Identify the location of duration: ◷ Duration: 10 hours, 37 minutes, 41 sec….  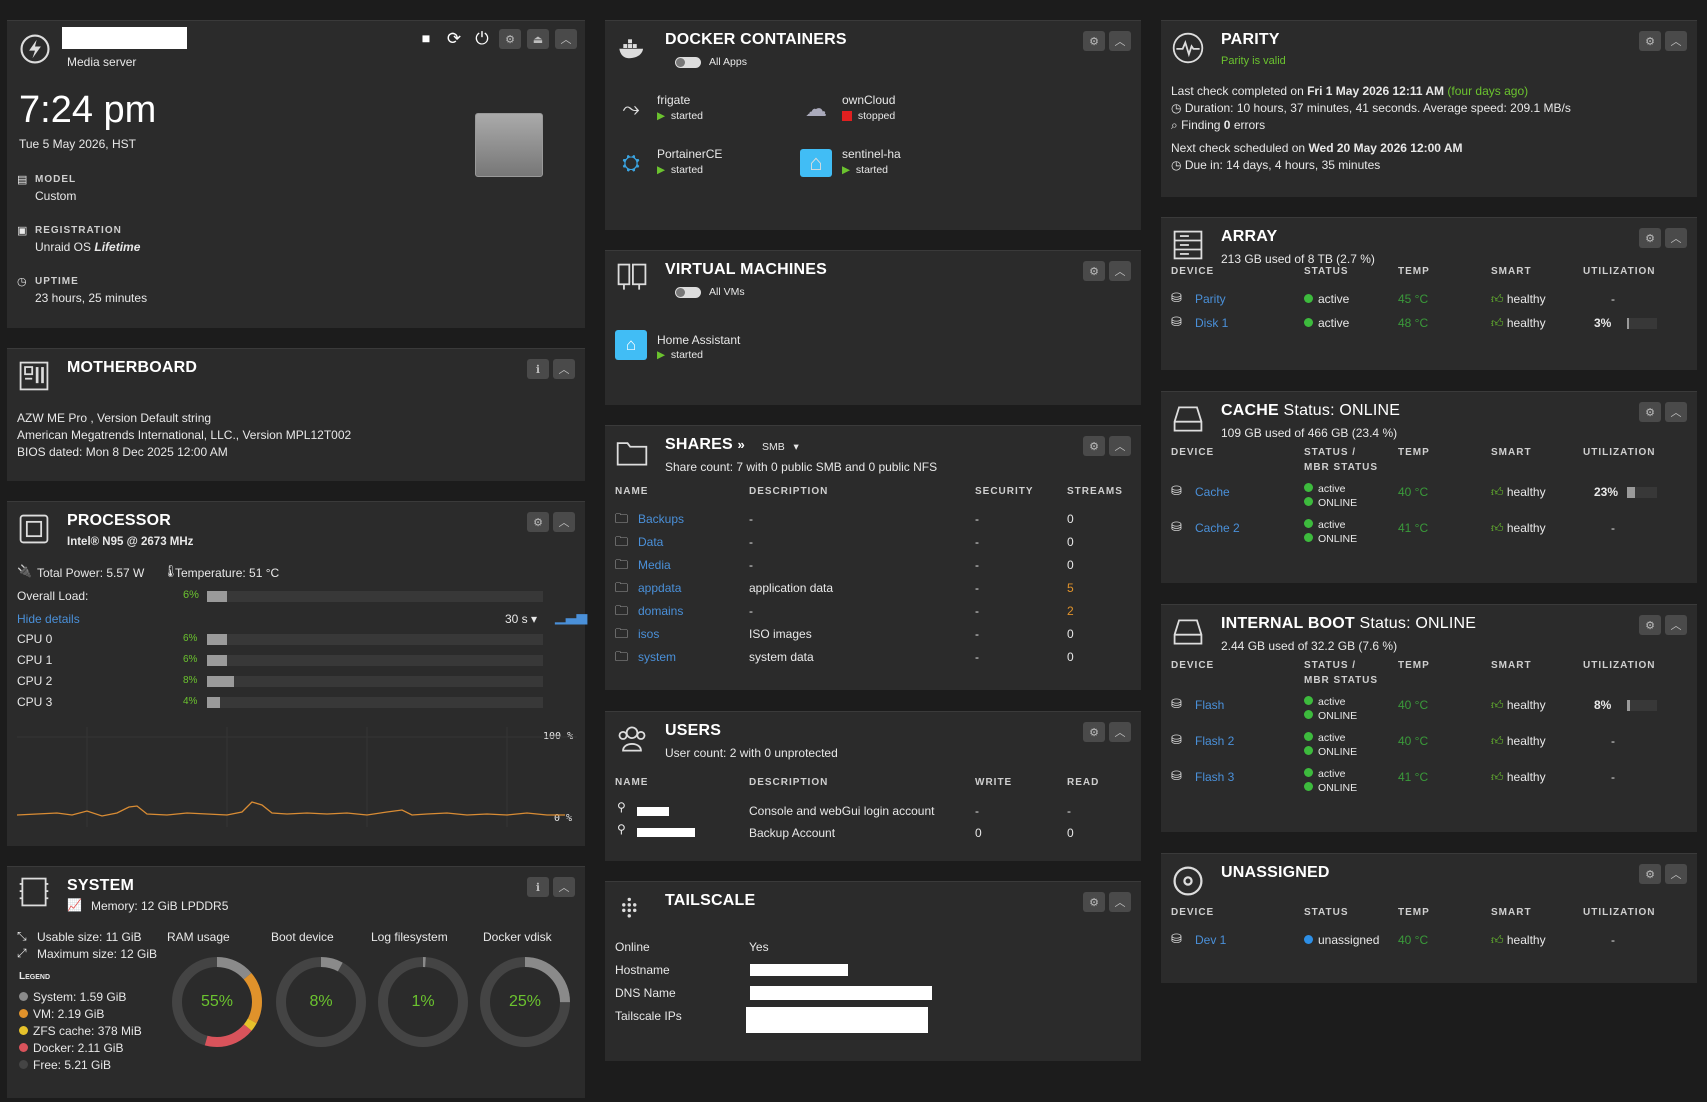
(1371, 108).